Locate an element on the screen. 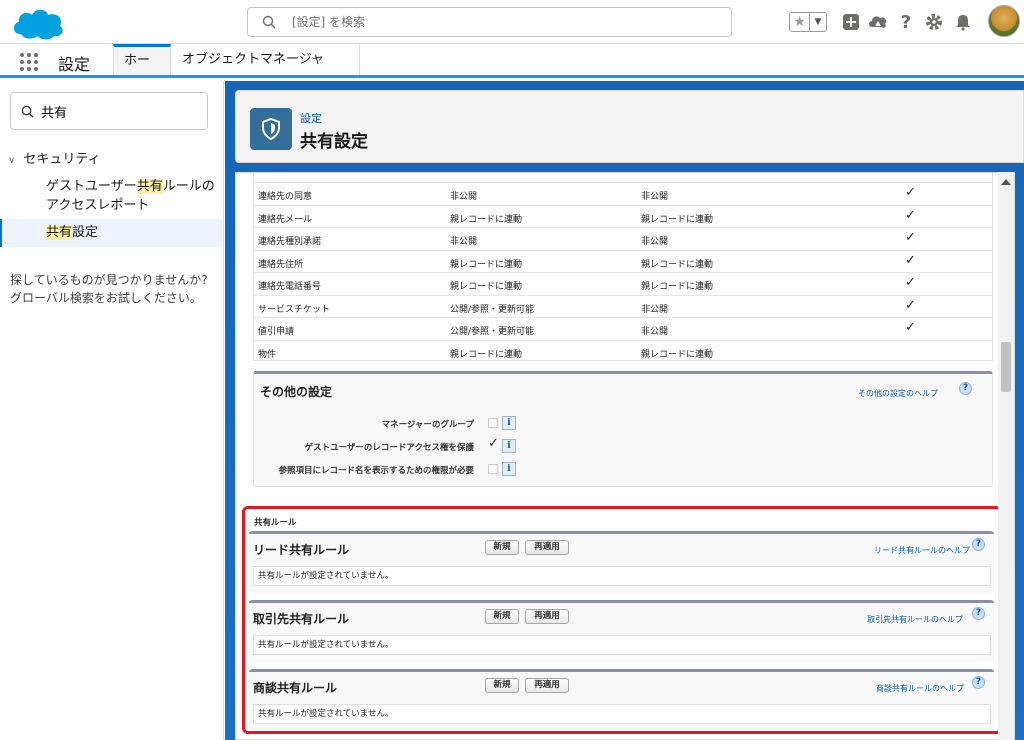 The image size is (1024, 740). rule-title: 取引先共有ルール is located at coordinates (301, 619).